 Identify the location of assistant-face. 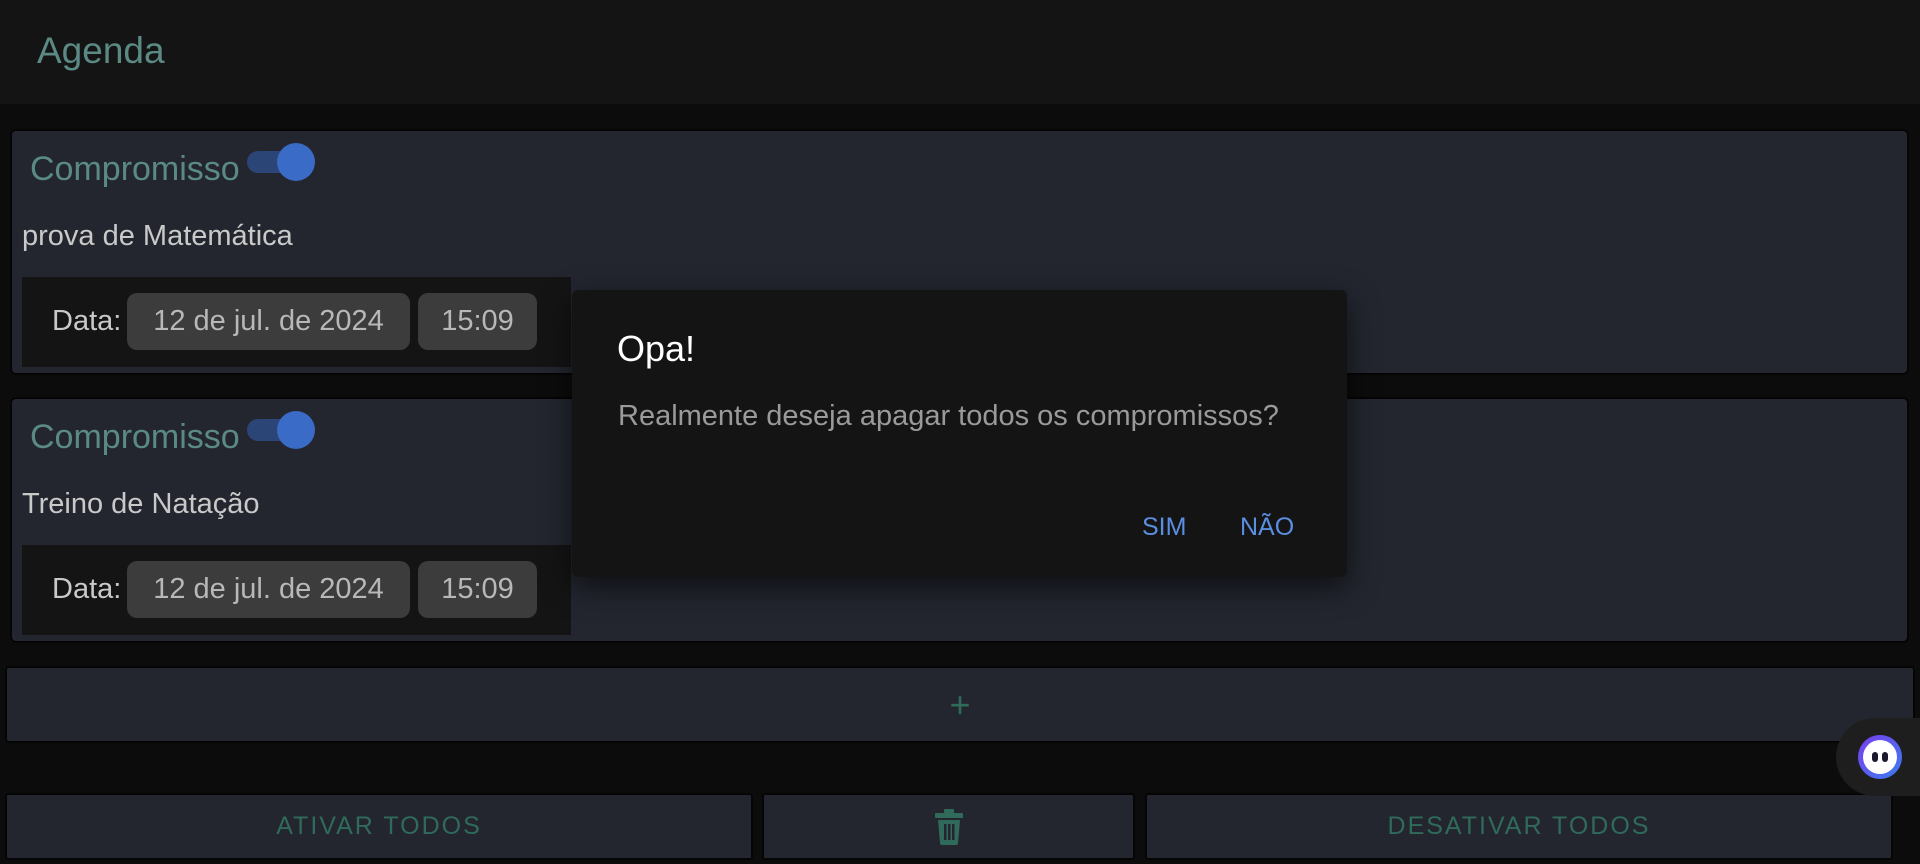
(1880, 757).